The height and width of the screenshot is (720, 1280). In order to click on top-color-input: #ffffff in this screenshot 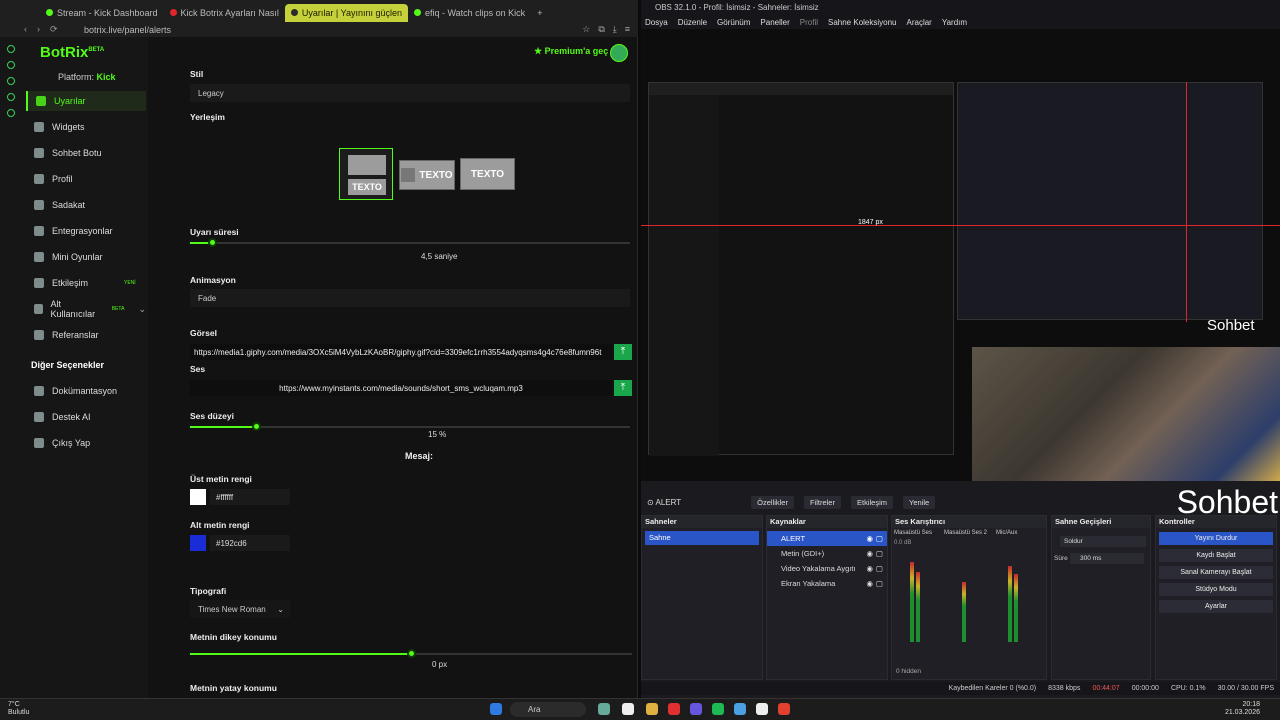, I will do `click(250, 497)`.